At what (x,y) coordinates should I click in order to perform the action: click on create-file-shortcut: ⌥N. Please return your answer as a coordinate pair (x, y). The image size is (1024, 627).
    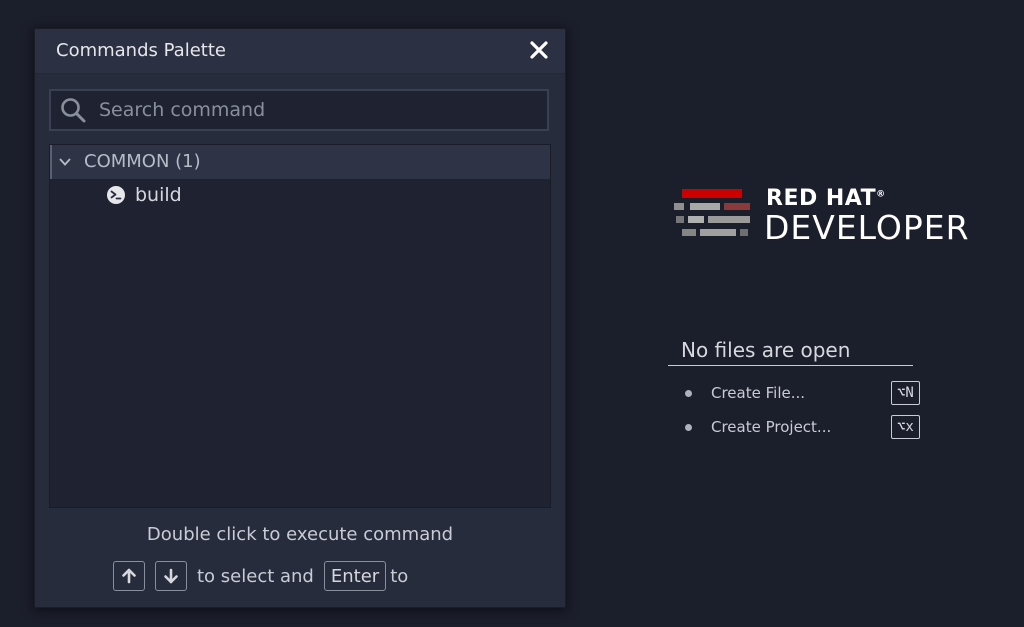
    Looking at the image, I should click on (905, 393).